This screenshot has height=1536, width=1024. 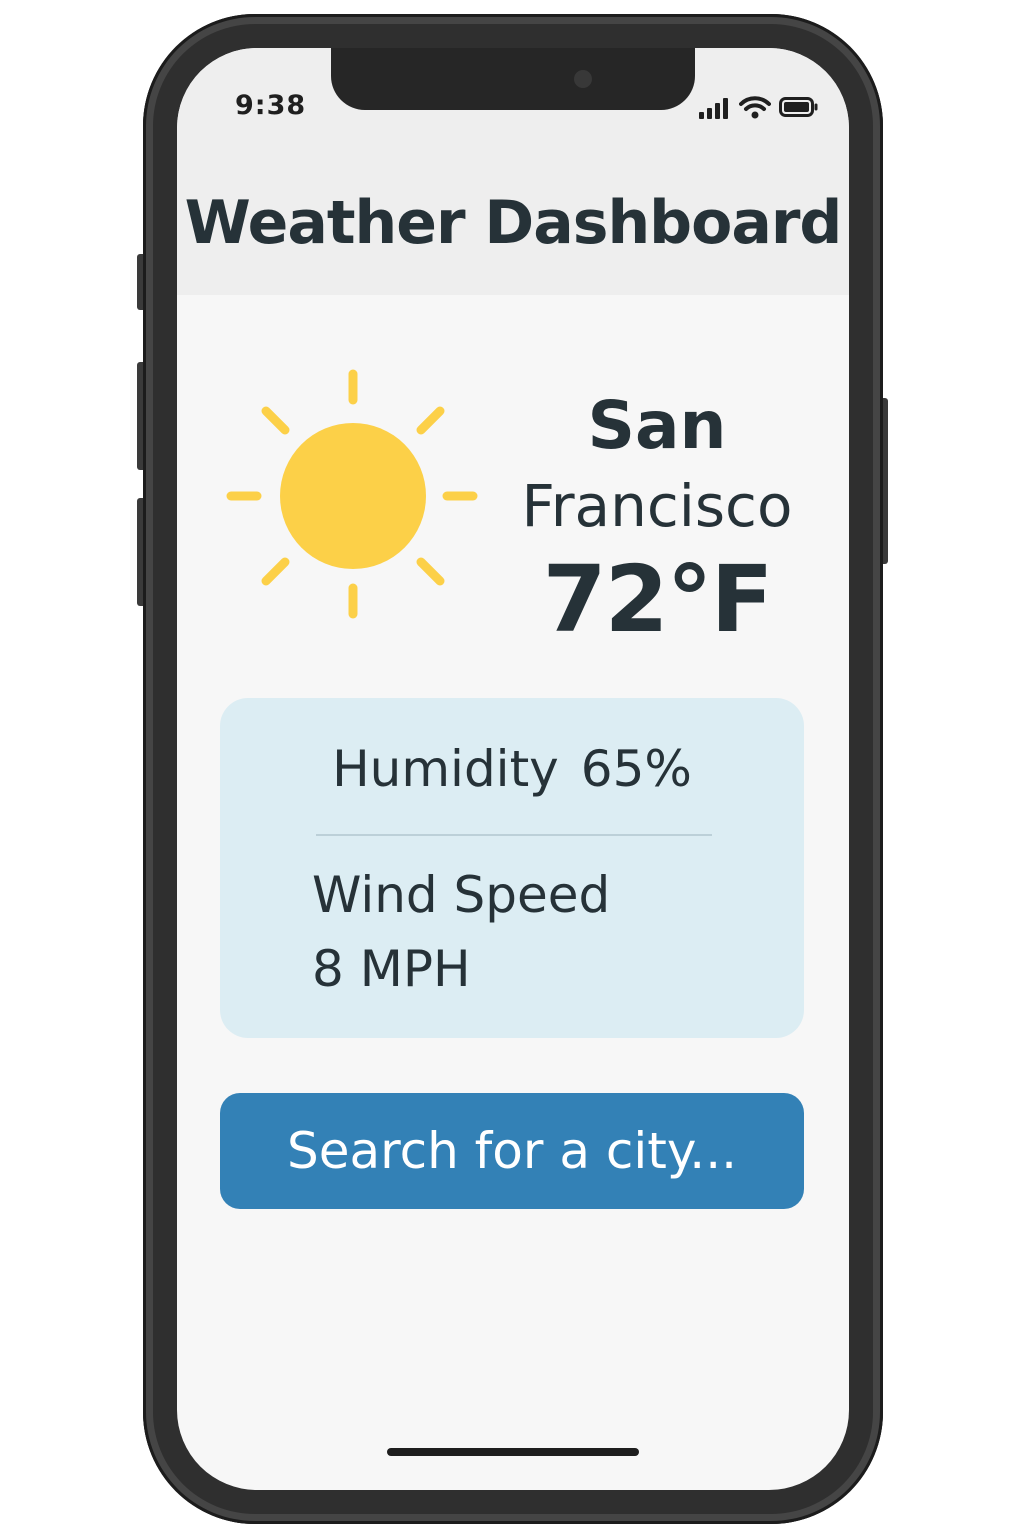 I want to click on city-name-line1: San, so click(x=657, y=425).